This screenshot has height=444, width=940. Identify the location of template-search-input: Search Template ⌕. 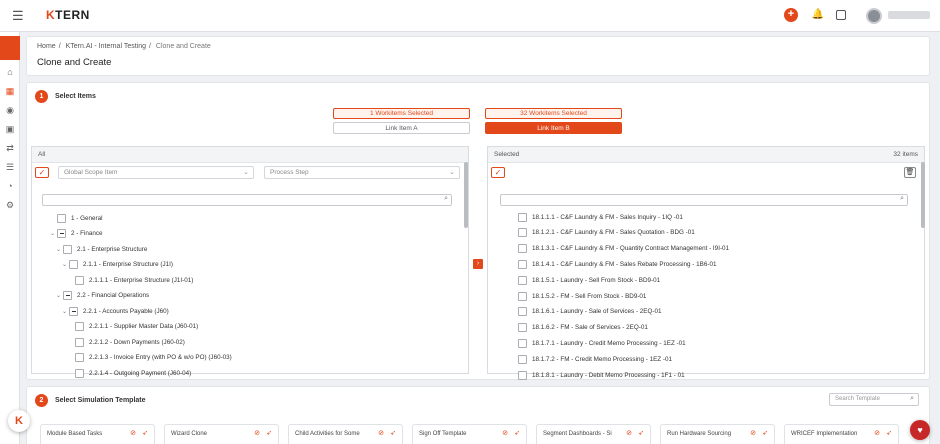
(874, 399).